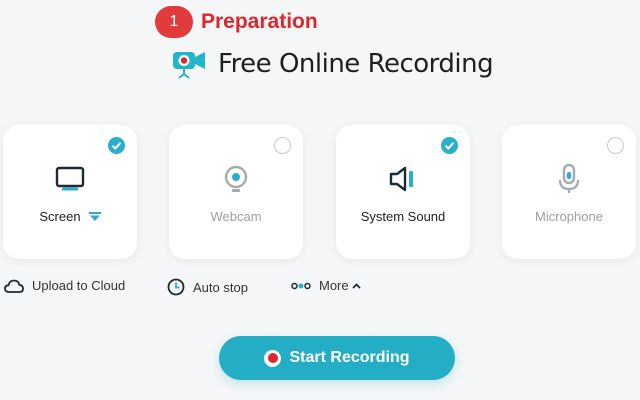 This screenshot has width=640, height=400. I want to click on header: Free Online Recording, so click(333, 64).